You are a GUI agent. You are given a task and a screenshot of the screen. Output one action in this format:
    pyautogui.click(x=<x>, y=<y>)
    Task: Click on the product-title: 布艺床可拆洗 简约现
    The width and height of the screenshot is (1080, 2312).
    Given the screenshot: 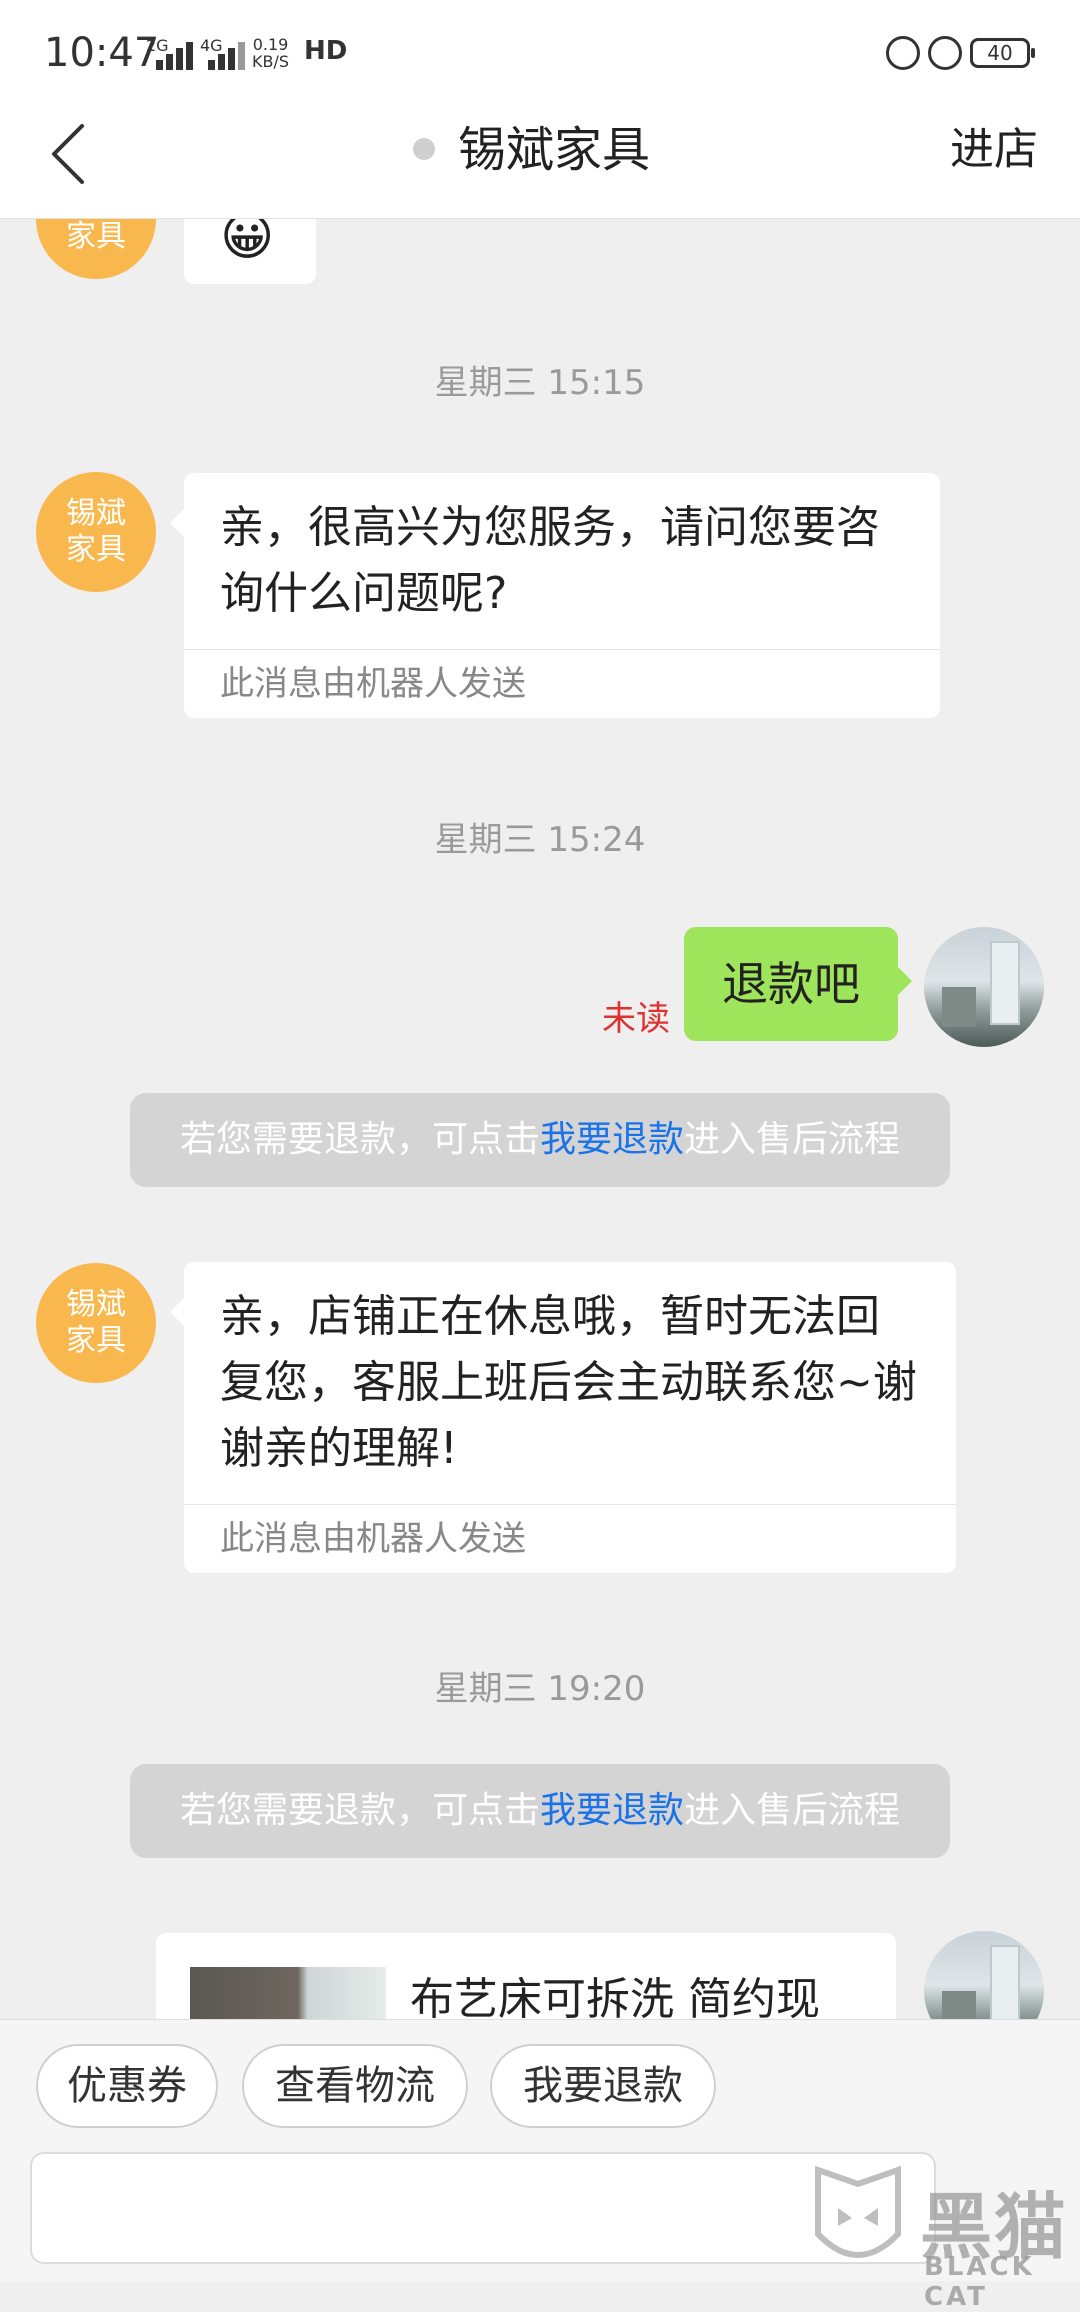 What is the action you would take?
    pyautogui.click(x=615, y=1996)
    